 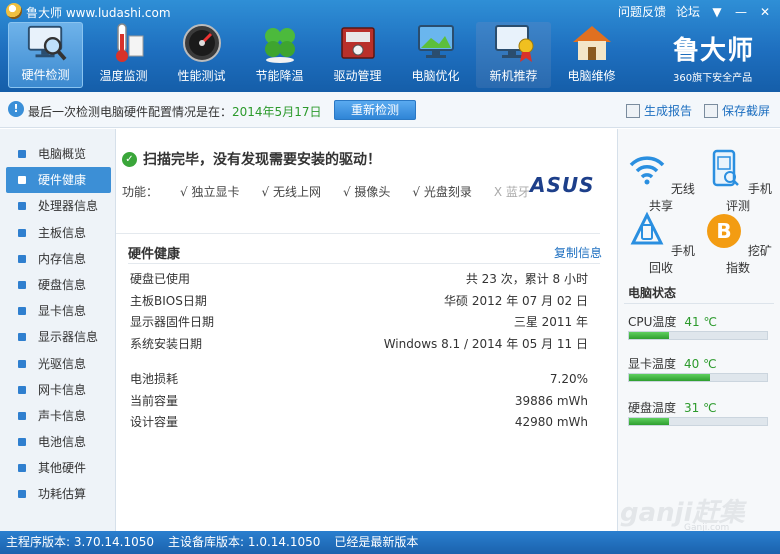 I want to click on feature-item: √ 光盘刻录, so click(x=442, y=192).